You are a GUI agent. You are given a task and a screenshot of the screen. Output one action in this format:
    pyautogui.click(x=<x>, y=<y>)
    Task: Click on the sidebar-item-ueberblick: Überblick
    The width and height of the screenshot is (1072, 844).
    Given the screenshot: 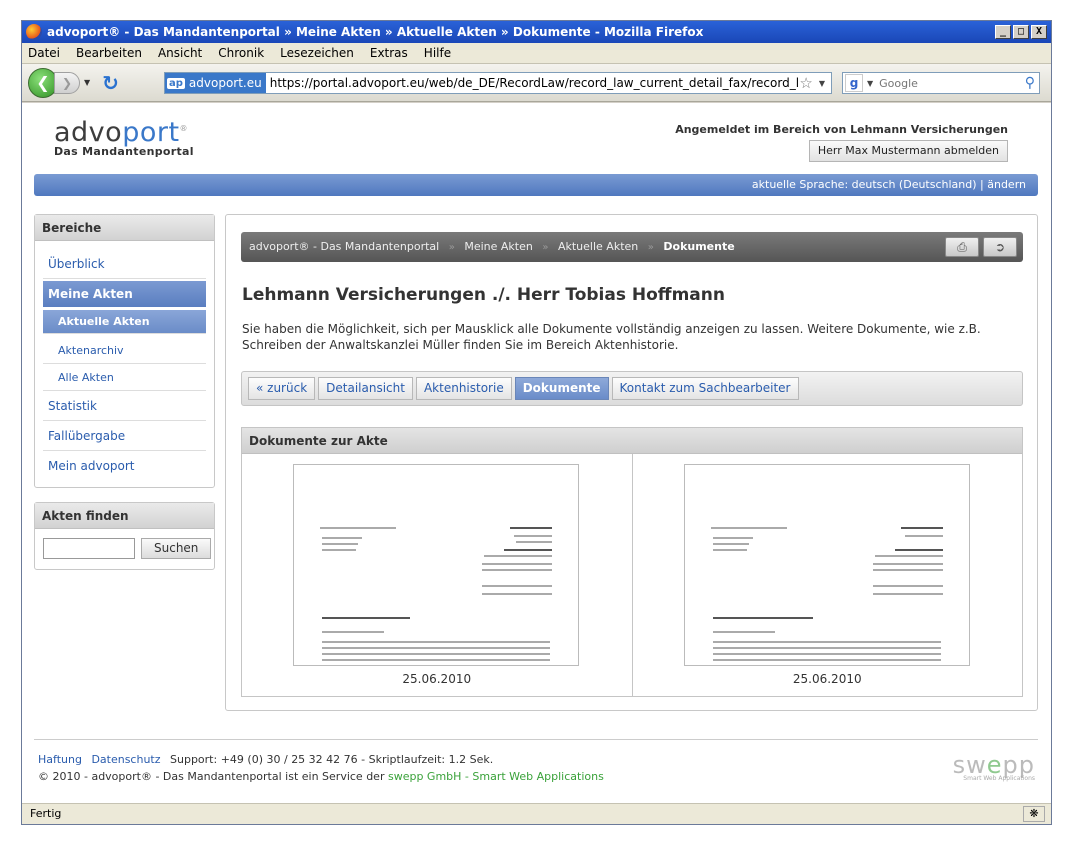 What is the action you would take?
    pyautogui.click(x=124, y=264)
    